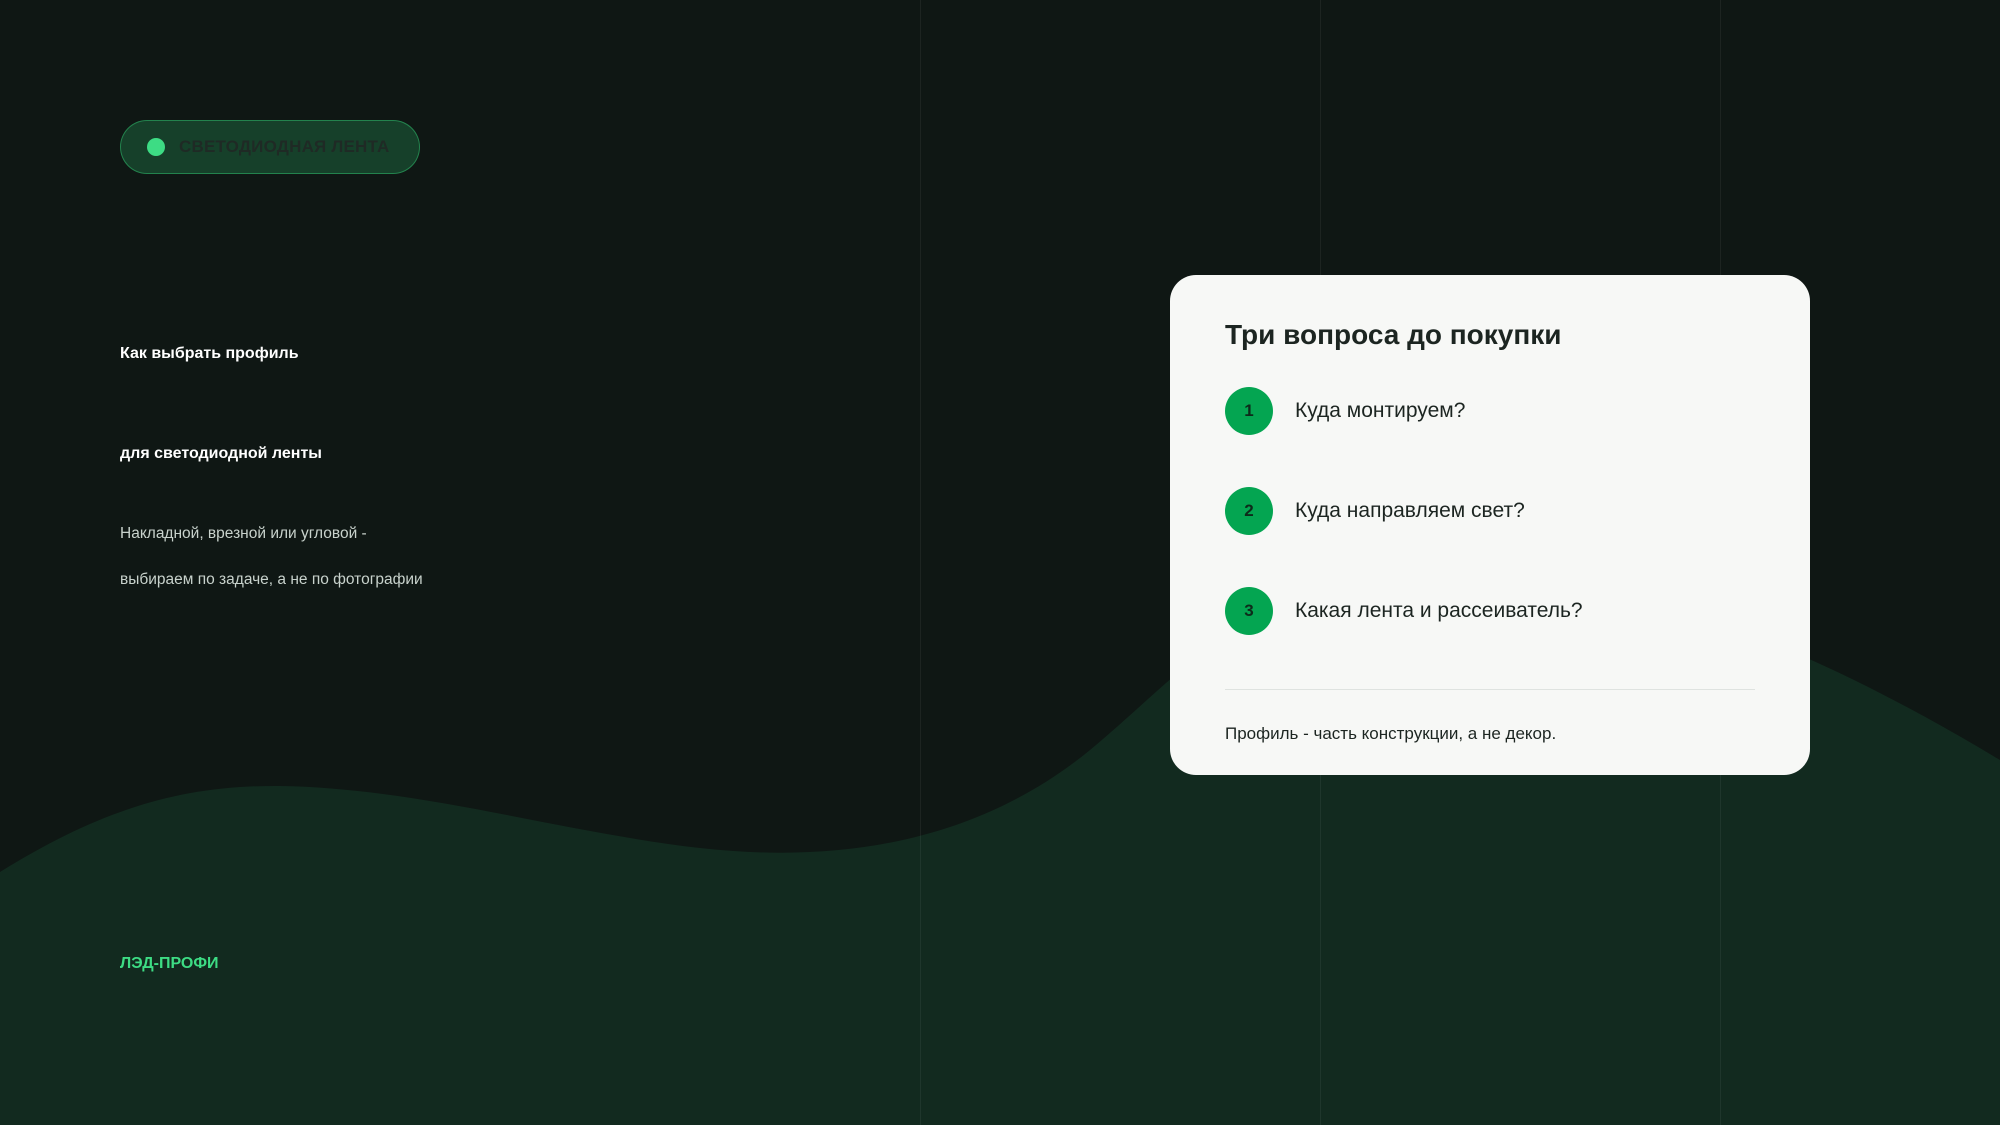 This screenshot has width=2000, height=1125. Describe the element at coordinates (221, 453) in the screenshot. I see `page-title-line-2: для светодиодной ленты` at that location.